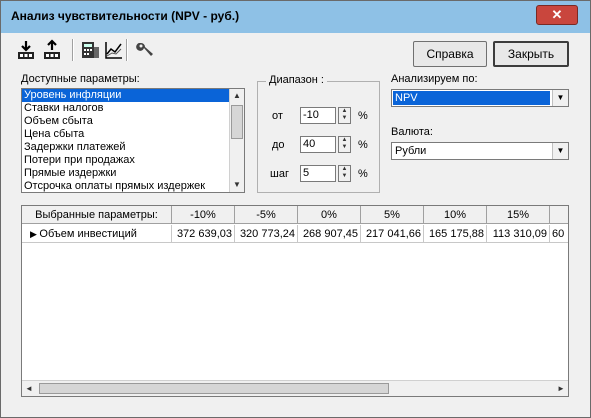  I want to click on grid-column-header-partial, so click(559, 215).